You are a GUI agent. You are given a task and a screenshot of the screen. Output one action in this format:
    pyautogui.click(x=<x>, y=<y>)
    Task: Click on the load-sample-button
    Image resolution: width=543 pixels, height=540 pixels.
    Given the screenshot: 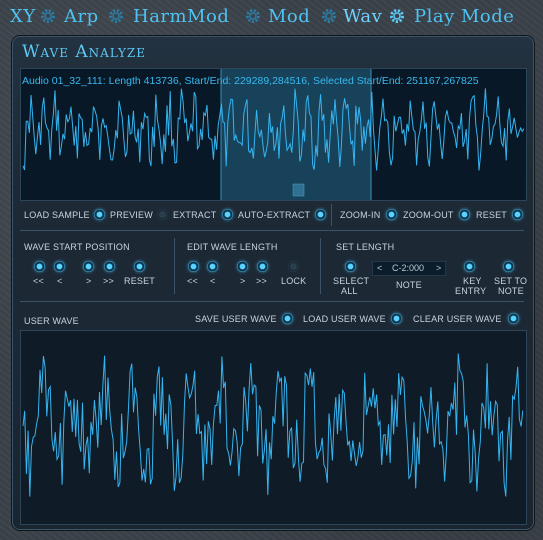 What is the action you would take?
    pyautogui.click(x=99, y=214)
    